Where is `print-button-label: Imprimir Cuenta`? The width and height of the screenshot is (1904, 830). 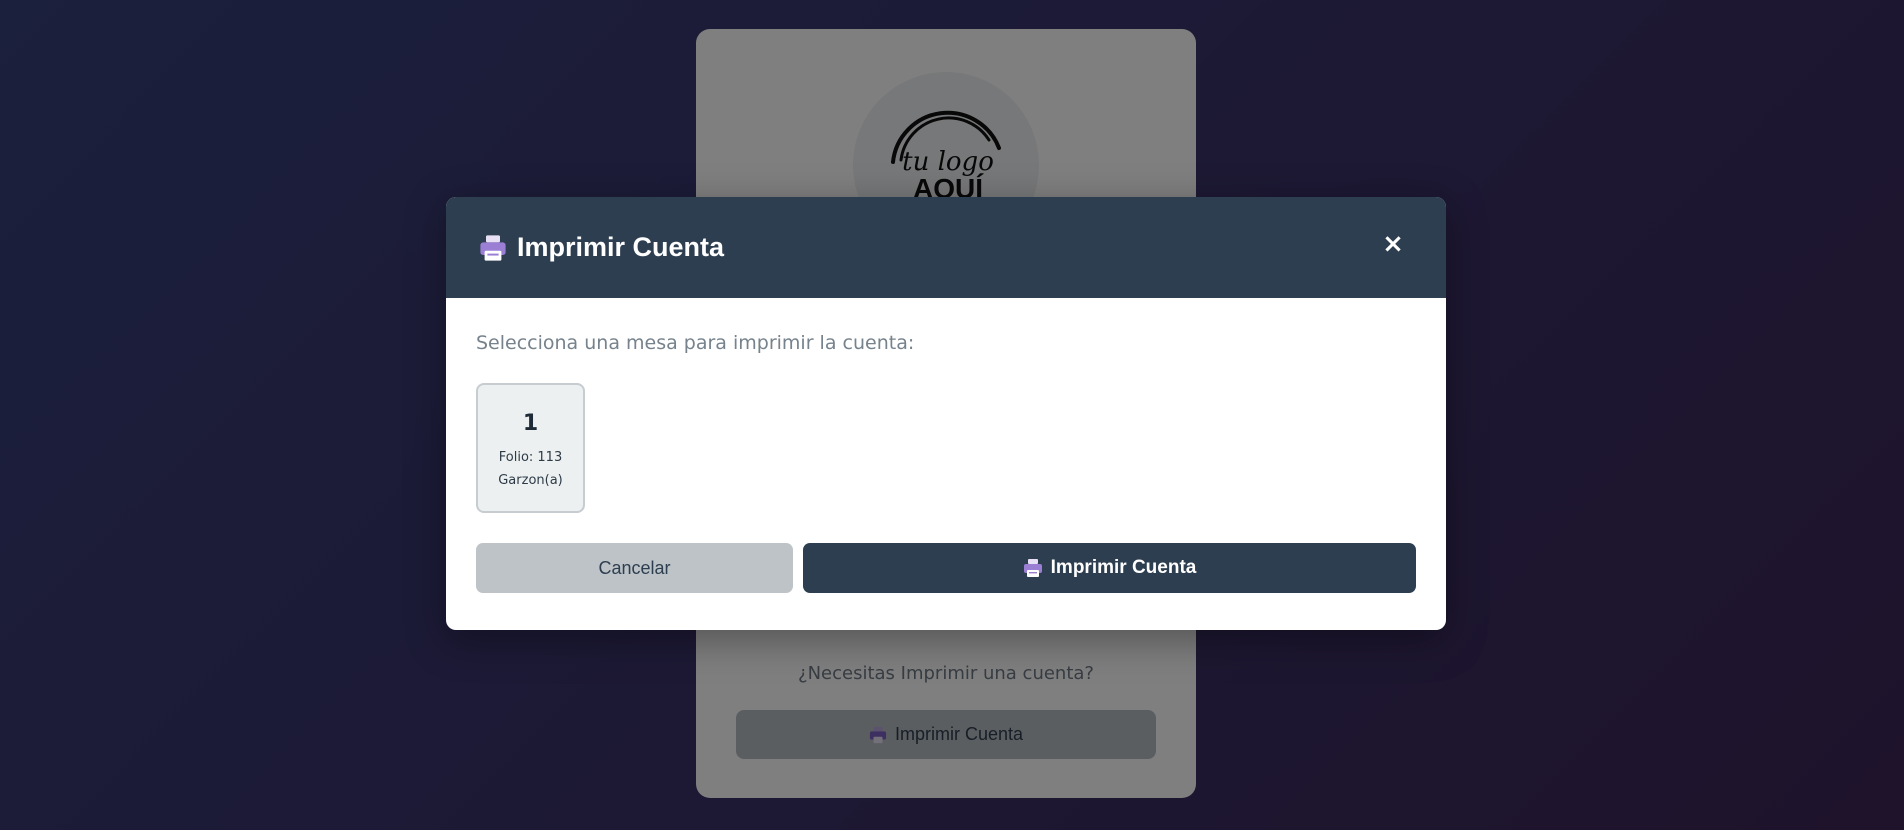 print-button-label: Imprimir Cuenta is located at coordinates (1123, 567).